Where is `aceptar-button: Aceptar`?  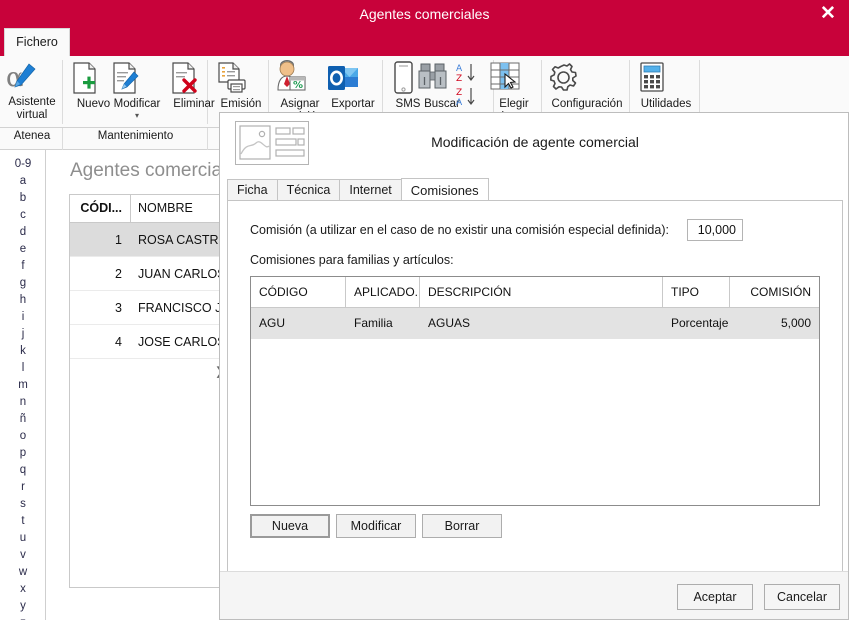 aceptar-button: Aceptar is located at coordinates (715, 597).